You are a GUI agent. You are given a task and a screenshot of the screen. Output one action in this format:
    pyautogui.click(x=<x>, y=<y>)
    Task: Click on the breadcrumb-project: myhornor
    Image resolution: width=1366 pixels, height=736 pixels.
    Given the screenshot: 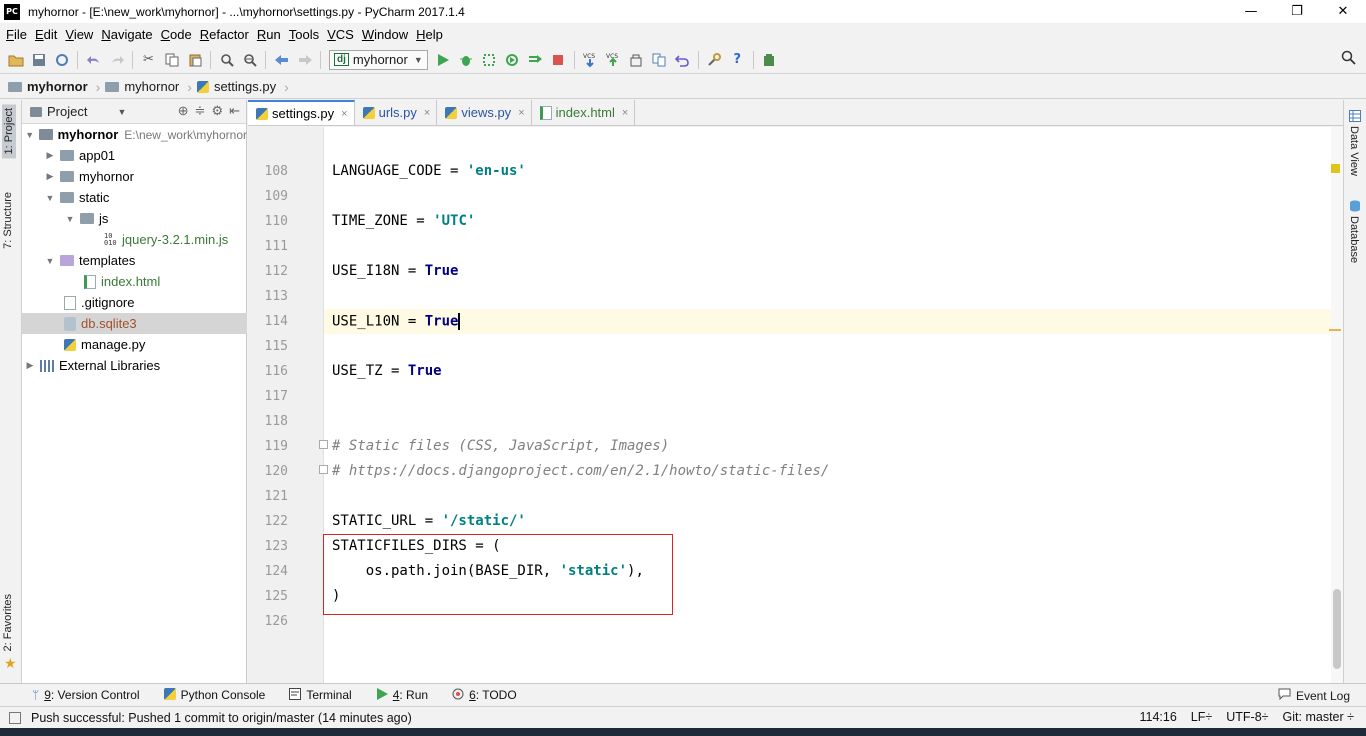 What is the action you would take?
    pyautogui.click(x=48, y=86)
    